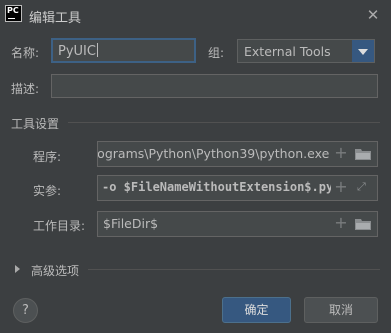 Image resolution: width=391 pixels, height=333 pixels. What do you see at coordinates (224, 122) in the screenshot?
I see `section-divider` at bounding box center [224, 122].